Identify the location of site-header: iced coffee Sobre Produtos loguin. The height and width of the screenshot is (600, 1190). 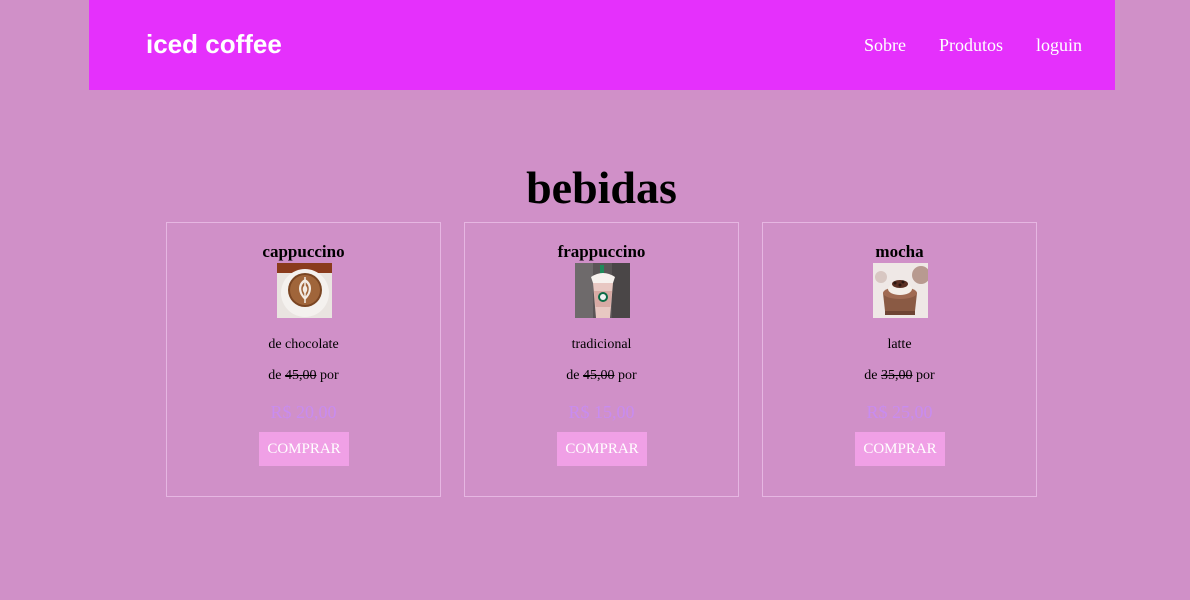
(602, 45).